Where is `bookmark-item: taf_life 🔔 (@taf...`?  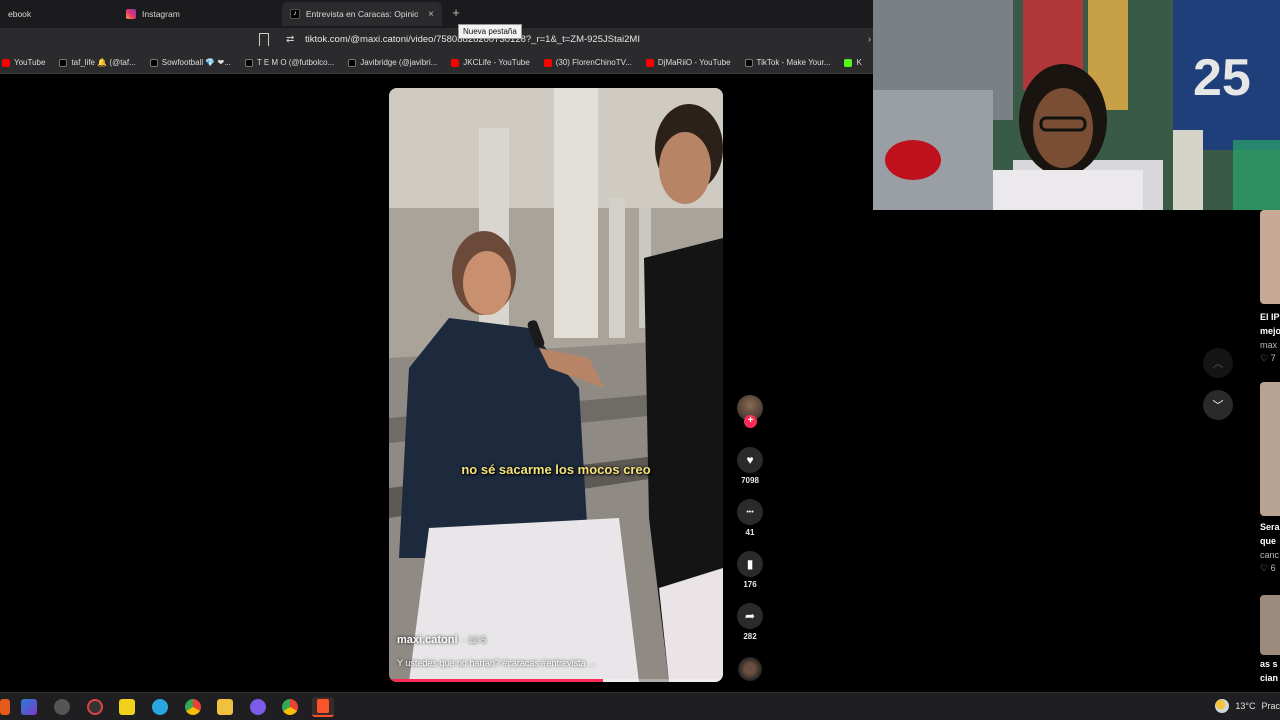 bookmark-item: taf_life 🔔 (@taf... is located at coordinates (97, 62).